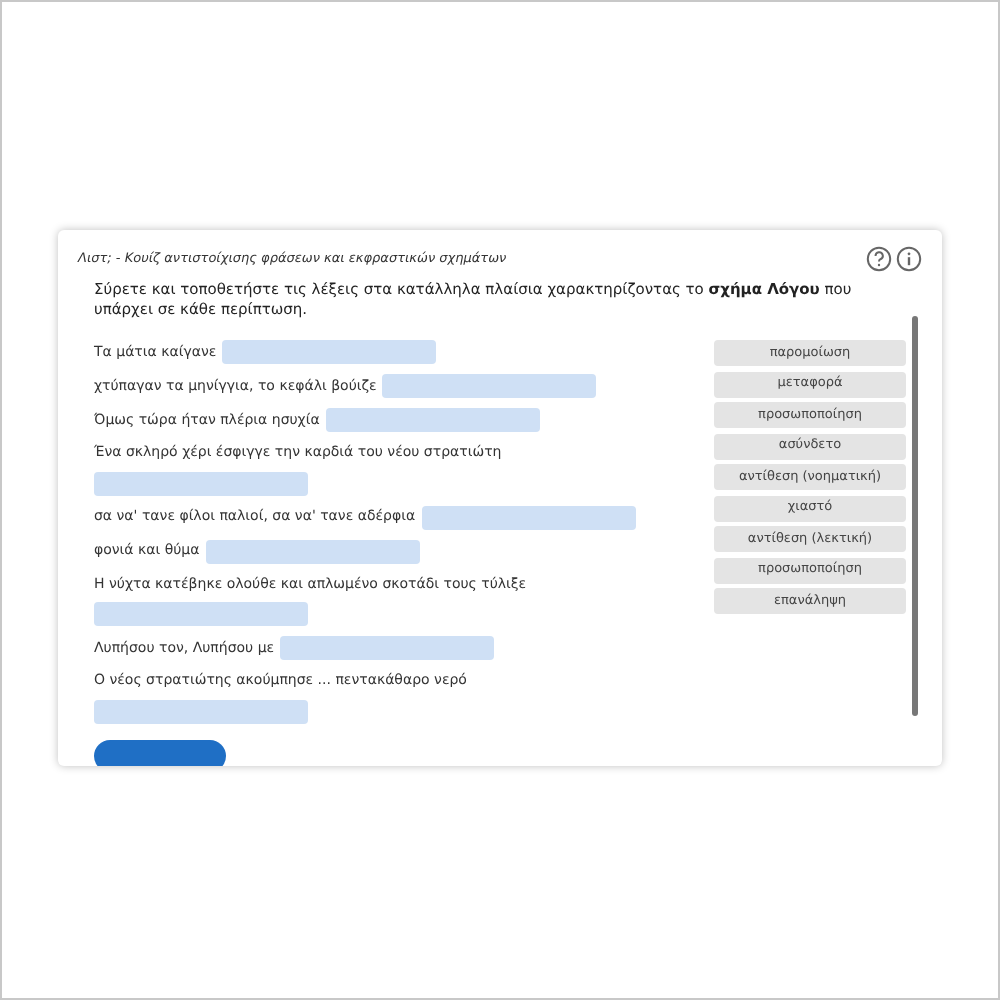  I want to click on scrollbar, so click(915, 516).